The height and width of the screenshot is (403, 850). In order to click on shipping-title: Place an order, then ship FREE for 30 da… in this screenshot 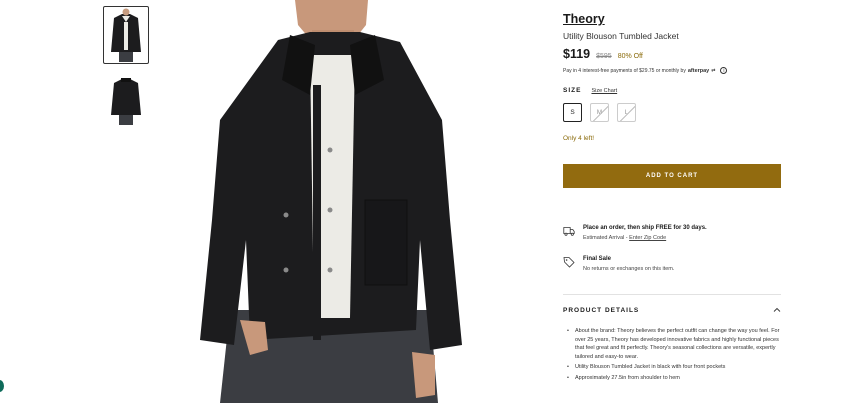, I will do `click(645, 228)`.